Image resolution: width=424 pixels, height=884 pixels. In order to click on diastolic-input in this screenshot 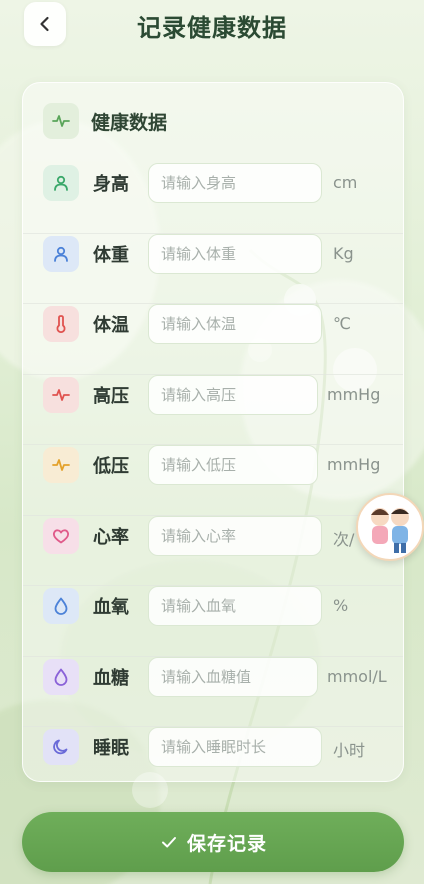, I will do `click(233, 465)`.